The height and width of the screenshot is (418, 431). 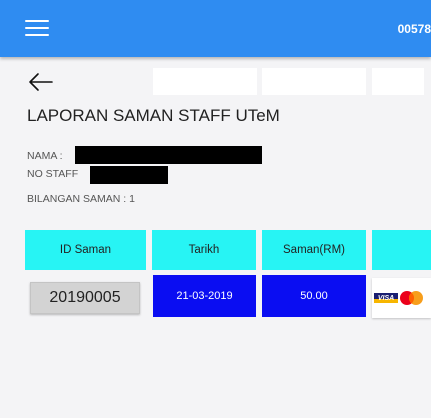 I want to click on appbar-code: 00578, so click(x=414, y=29).